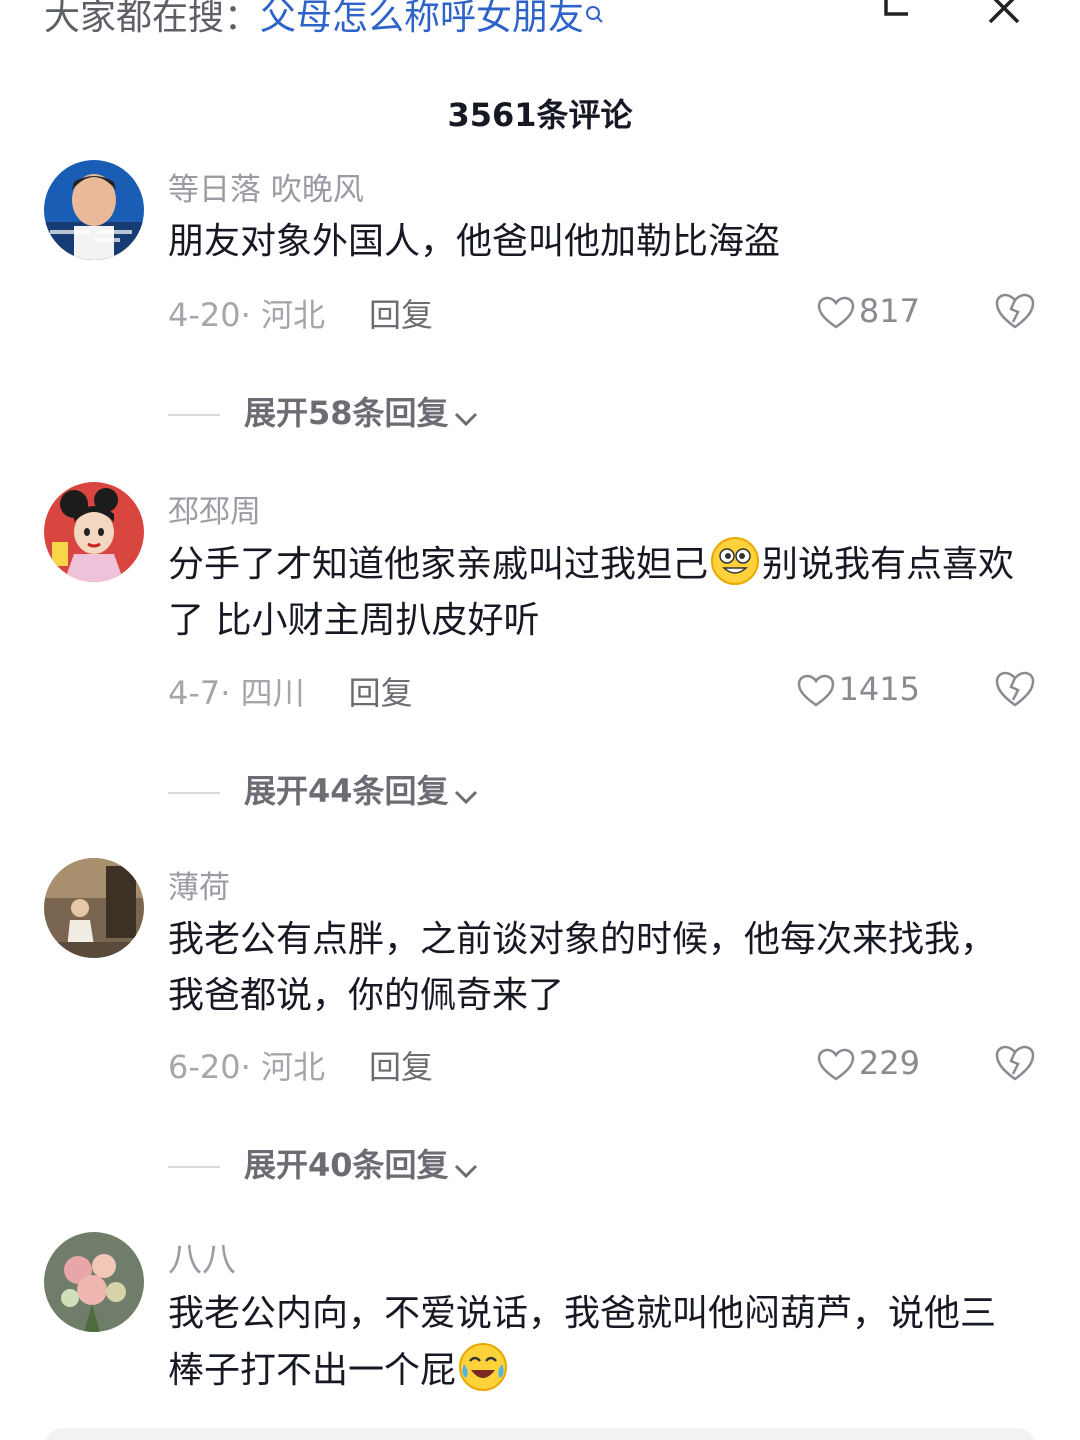 The height and width of the screenshot is (1440, 1080). Describe the element at coordinates (540, 115) in the screenshot. I see `comment-count-title: 3561条评论` at that location.